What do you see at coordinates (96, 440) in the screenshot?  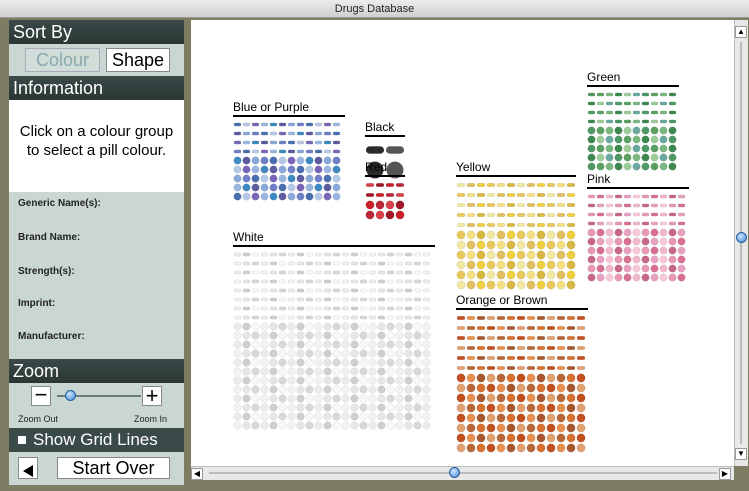 I see `show-grid-lines-toggle: Show Grid Lines` at bounding box center [96, 440].